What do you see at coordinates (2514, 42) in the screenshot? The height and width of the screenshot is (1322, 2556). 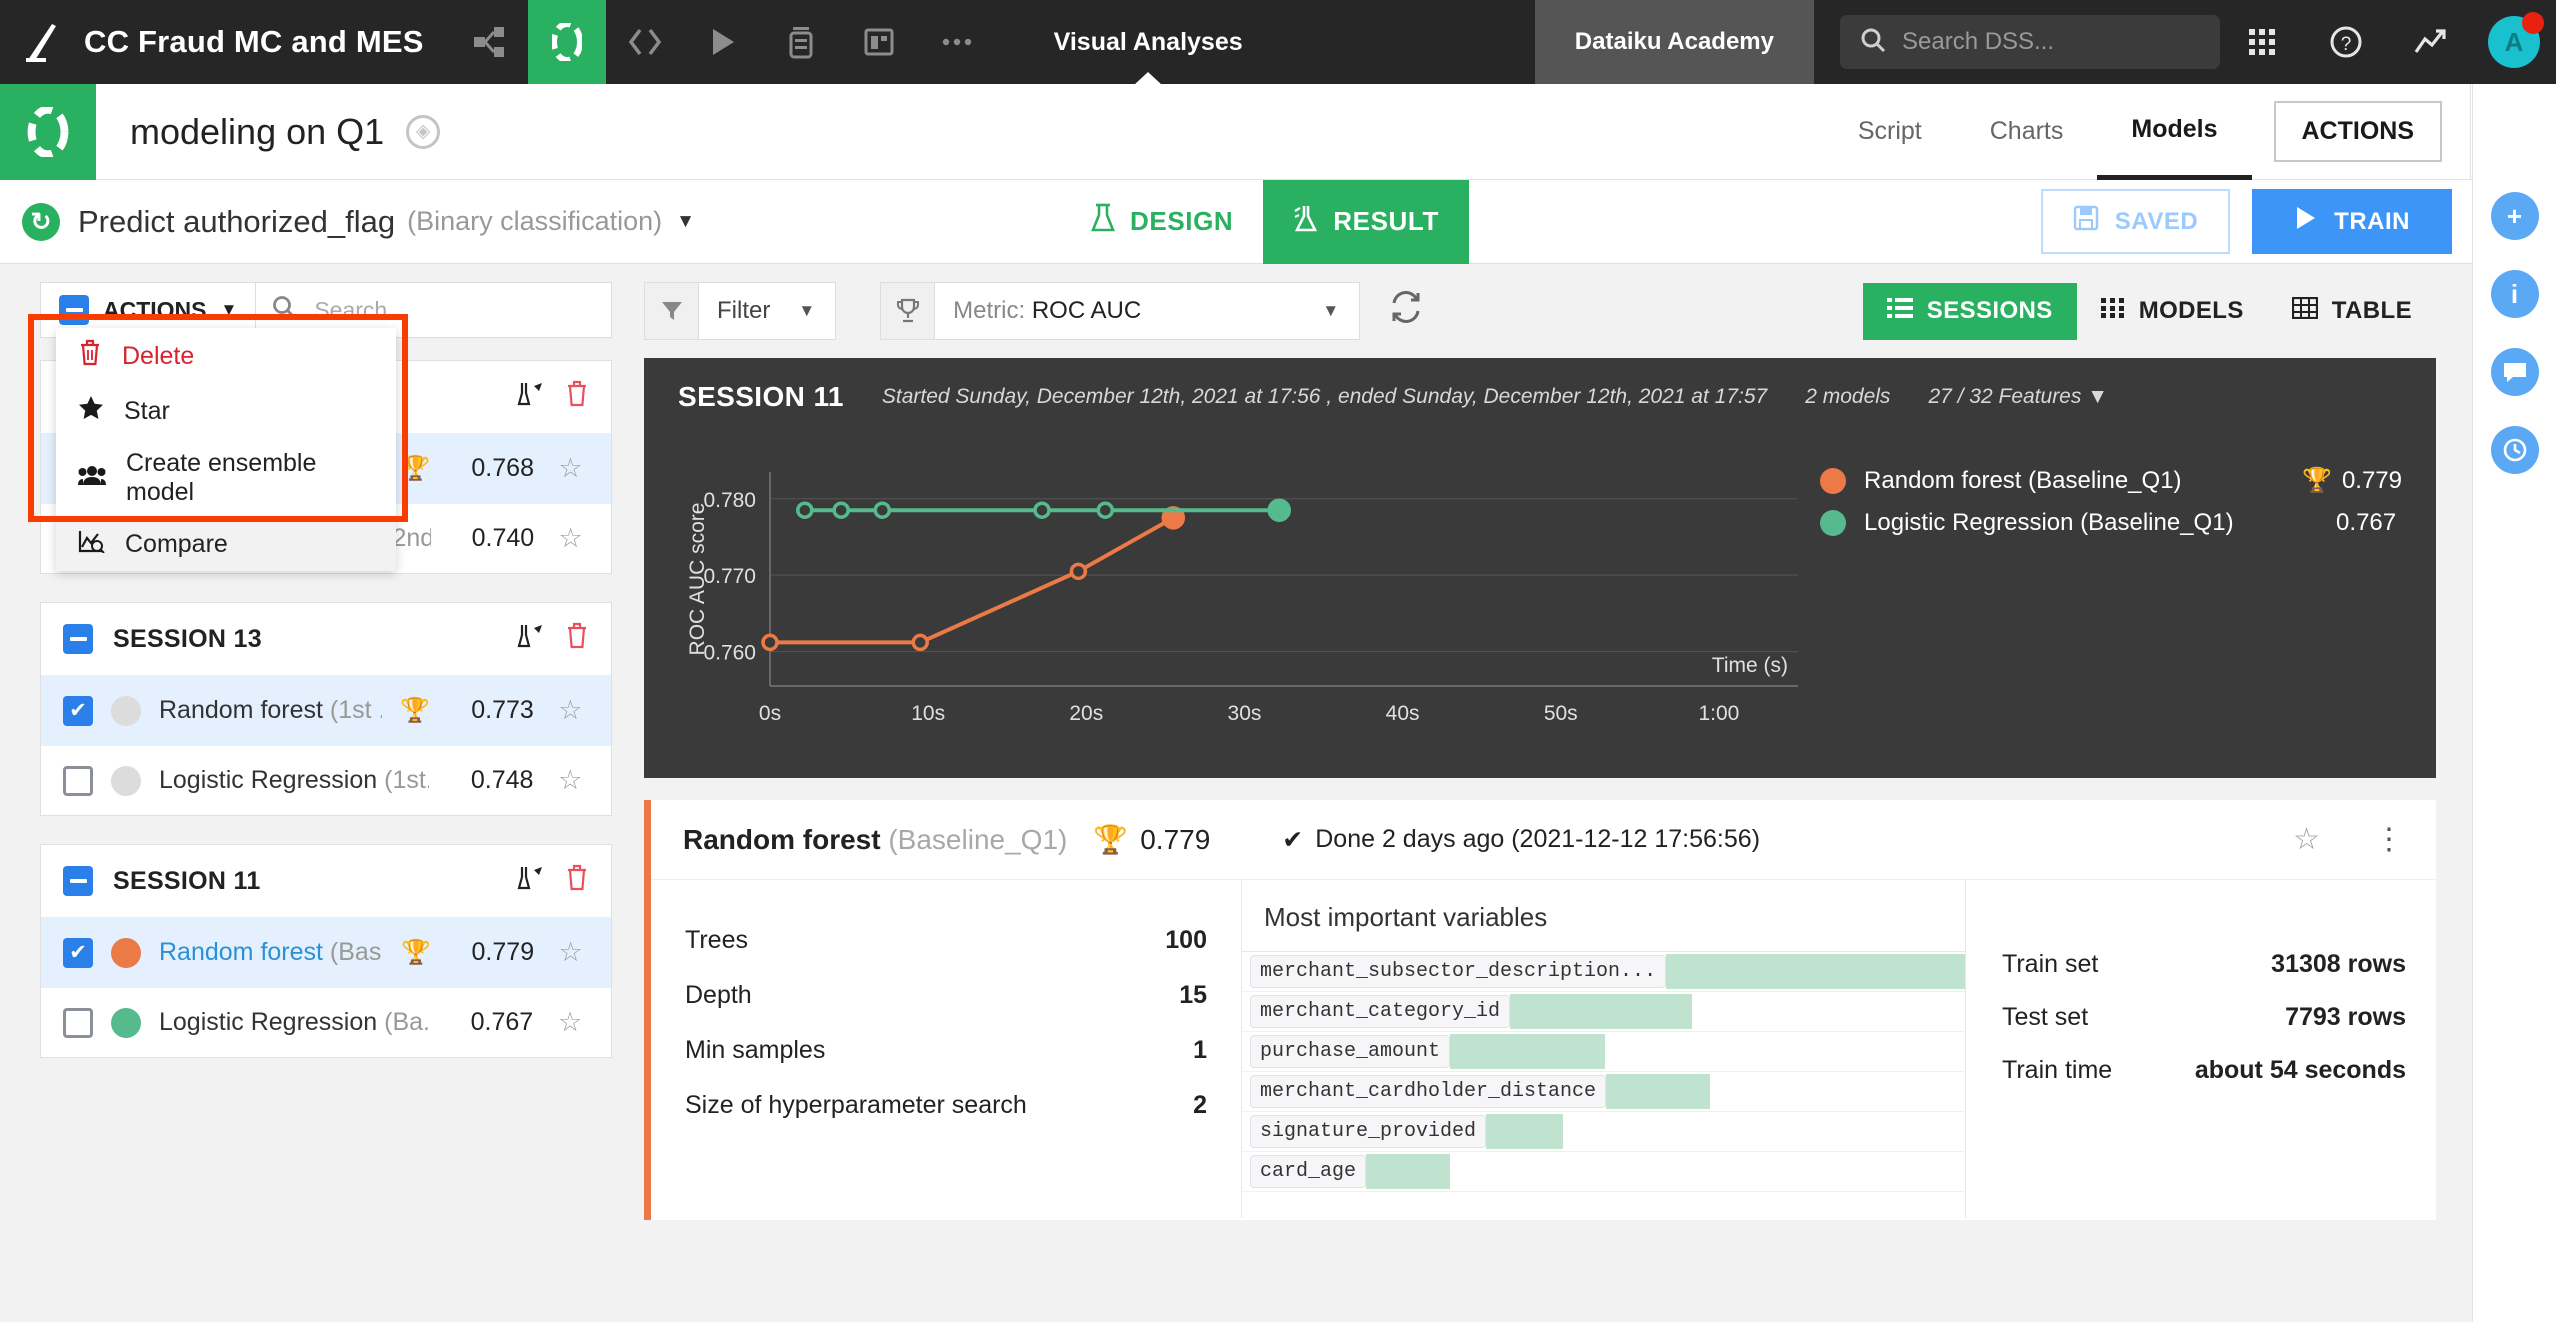 I see `avatar: A` at bounding box center [2514, 42].